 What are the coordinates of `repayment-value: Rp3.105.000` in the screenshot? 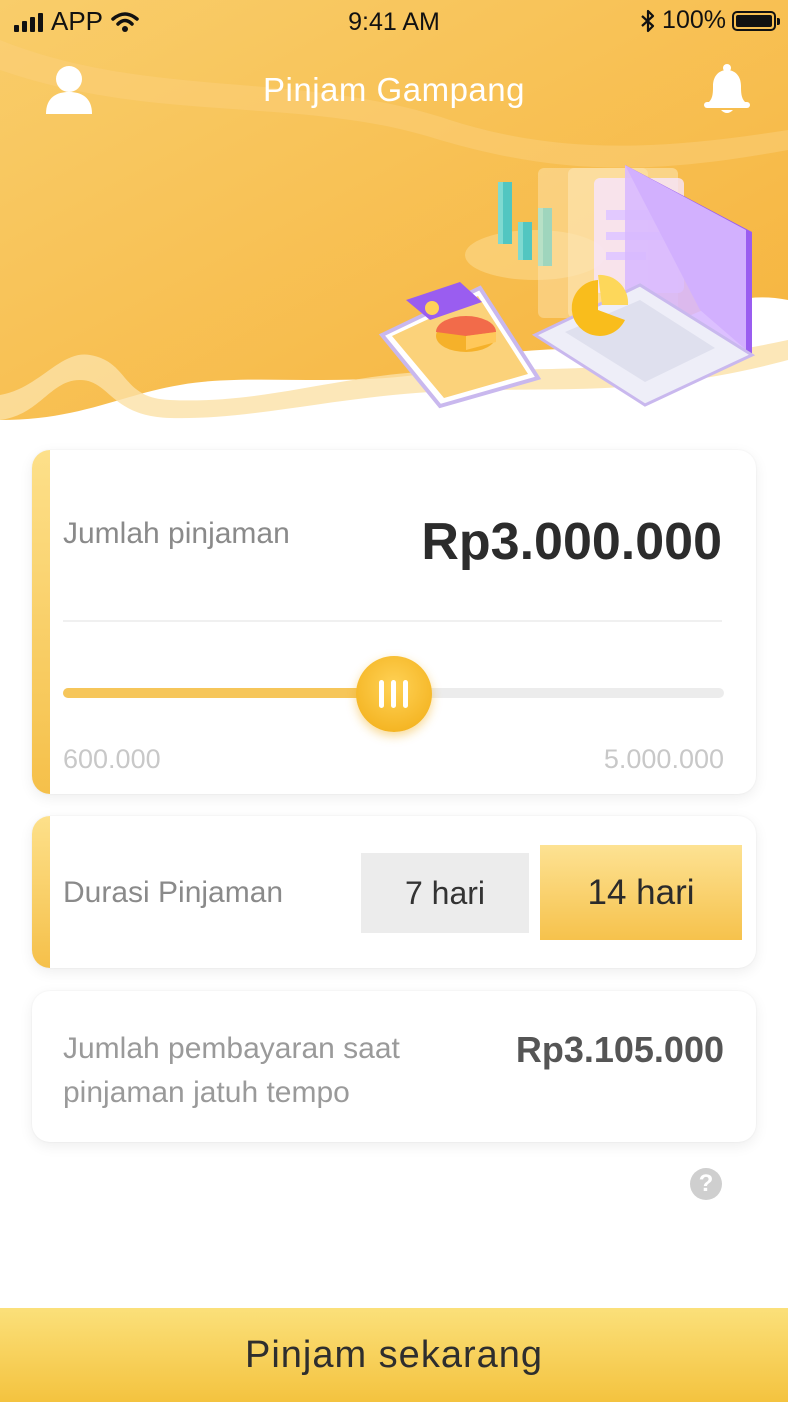 It's located at (619, 1049).